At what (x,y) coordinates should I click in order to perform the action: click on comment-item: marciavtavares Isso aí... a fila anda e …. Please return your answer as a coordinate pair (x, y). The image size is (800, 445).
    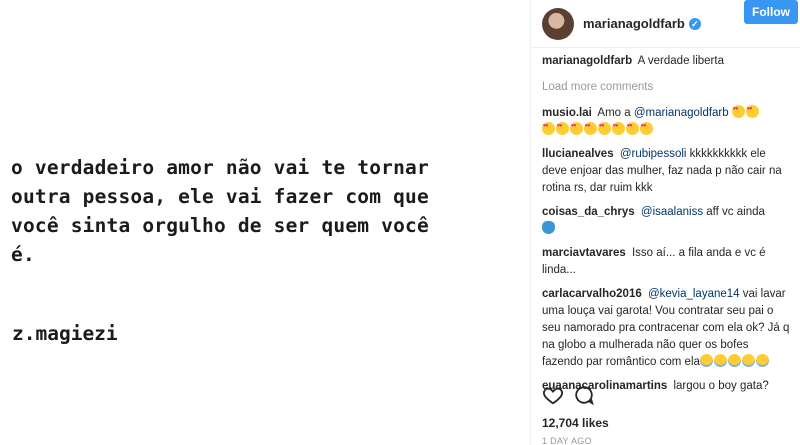
    Looking at the image, I should click on (667, 262).